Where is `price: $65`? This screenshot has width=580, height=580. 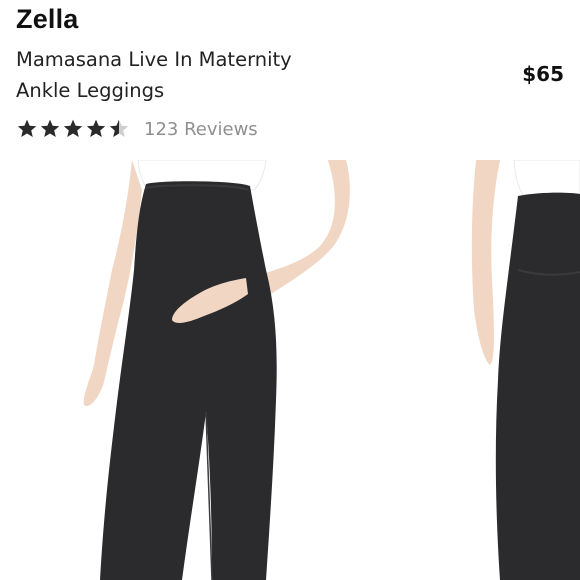
price: $65 is located at coordinates (543, 74).